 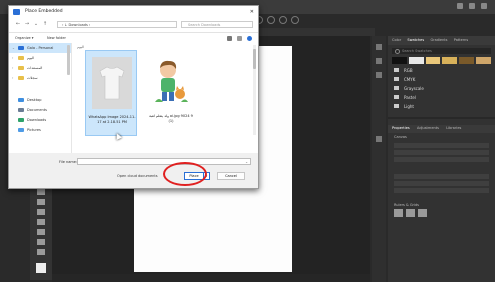 I want to click on close-window-icon, so click(x=484, y=6).